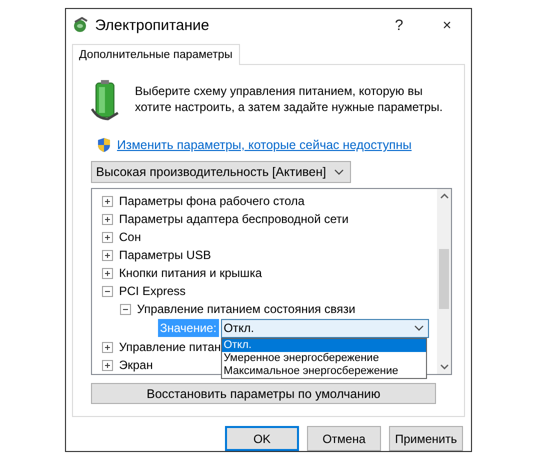 The width and height of the screenshot is (533, 462). I want to click on dropdown-option: Умеренное энергосбережение, so click(324, 358).